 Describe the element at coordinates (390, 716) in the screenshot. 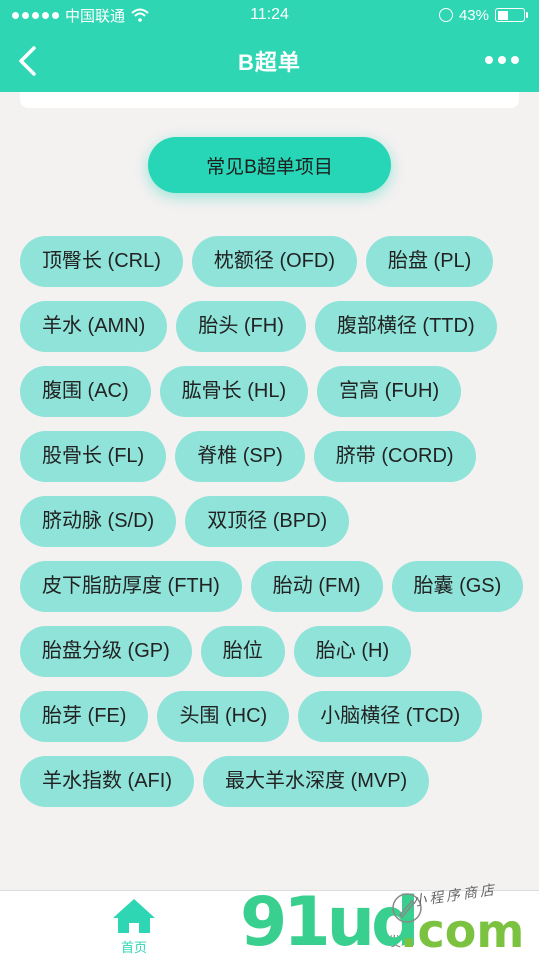

I see `item-tag: 小脑横径 (TCD)` at that location.